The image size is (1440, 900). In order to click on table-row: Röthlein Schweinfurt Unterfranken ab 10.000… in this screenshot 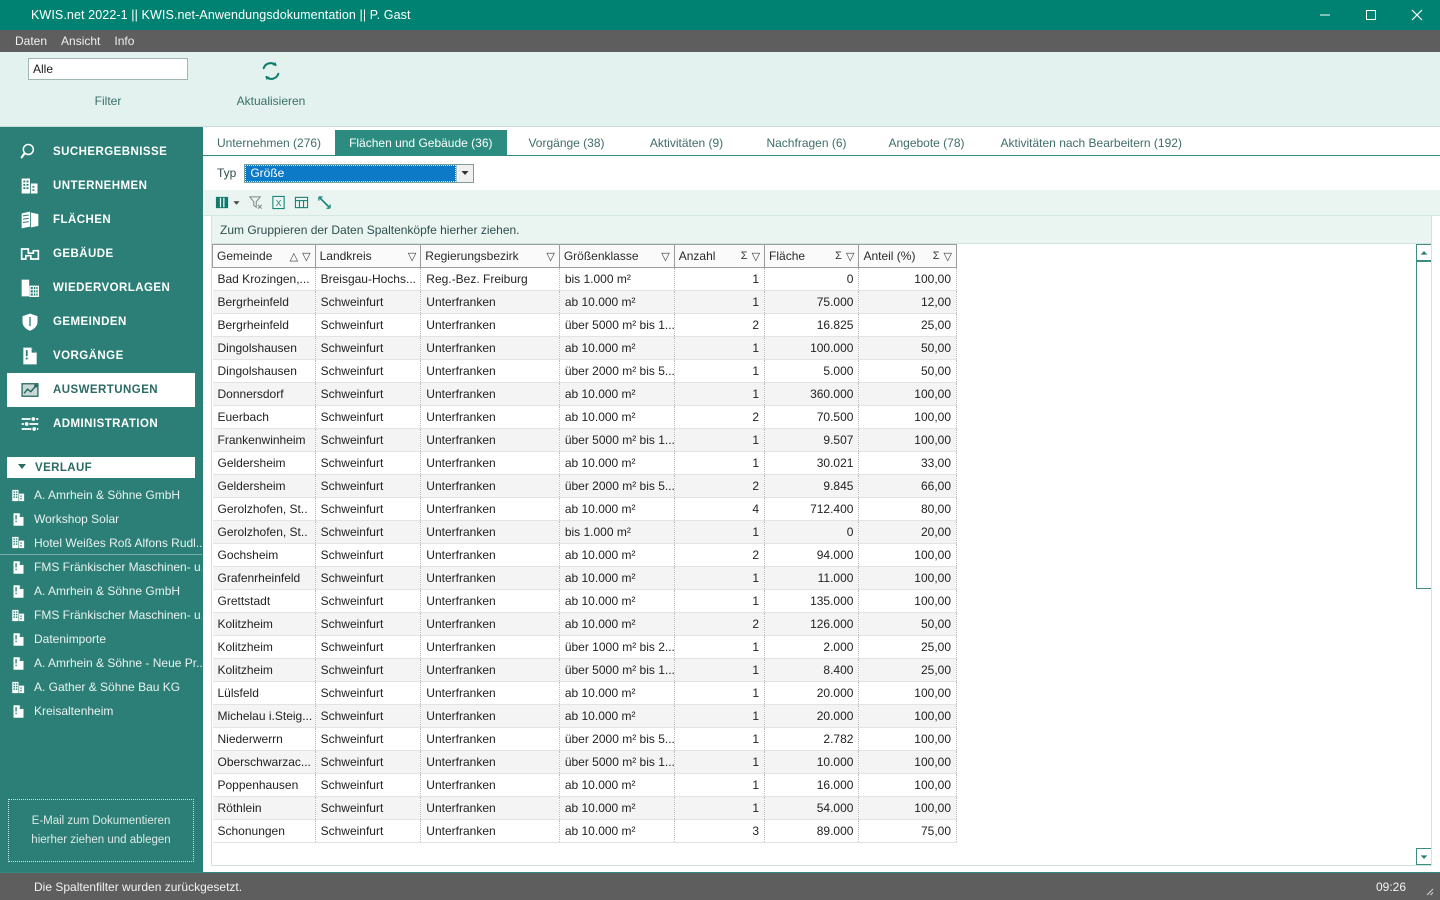, I will do `click(584, 808)`.